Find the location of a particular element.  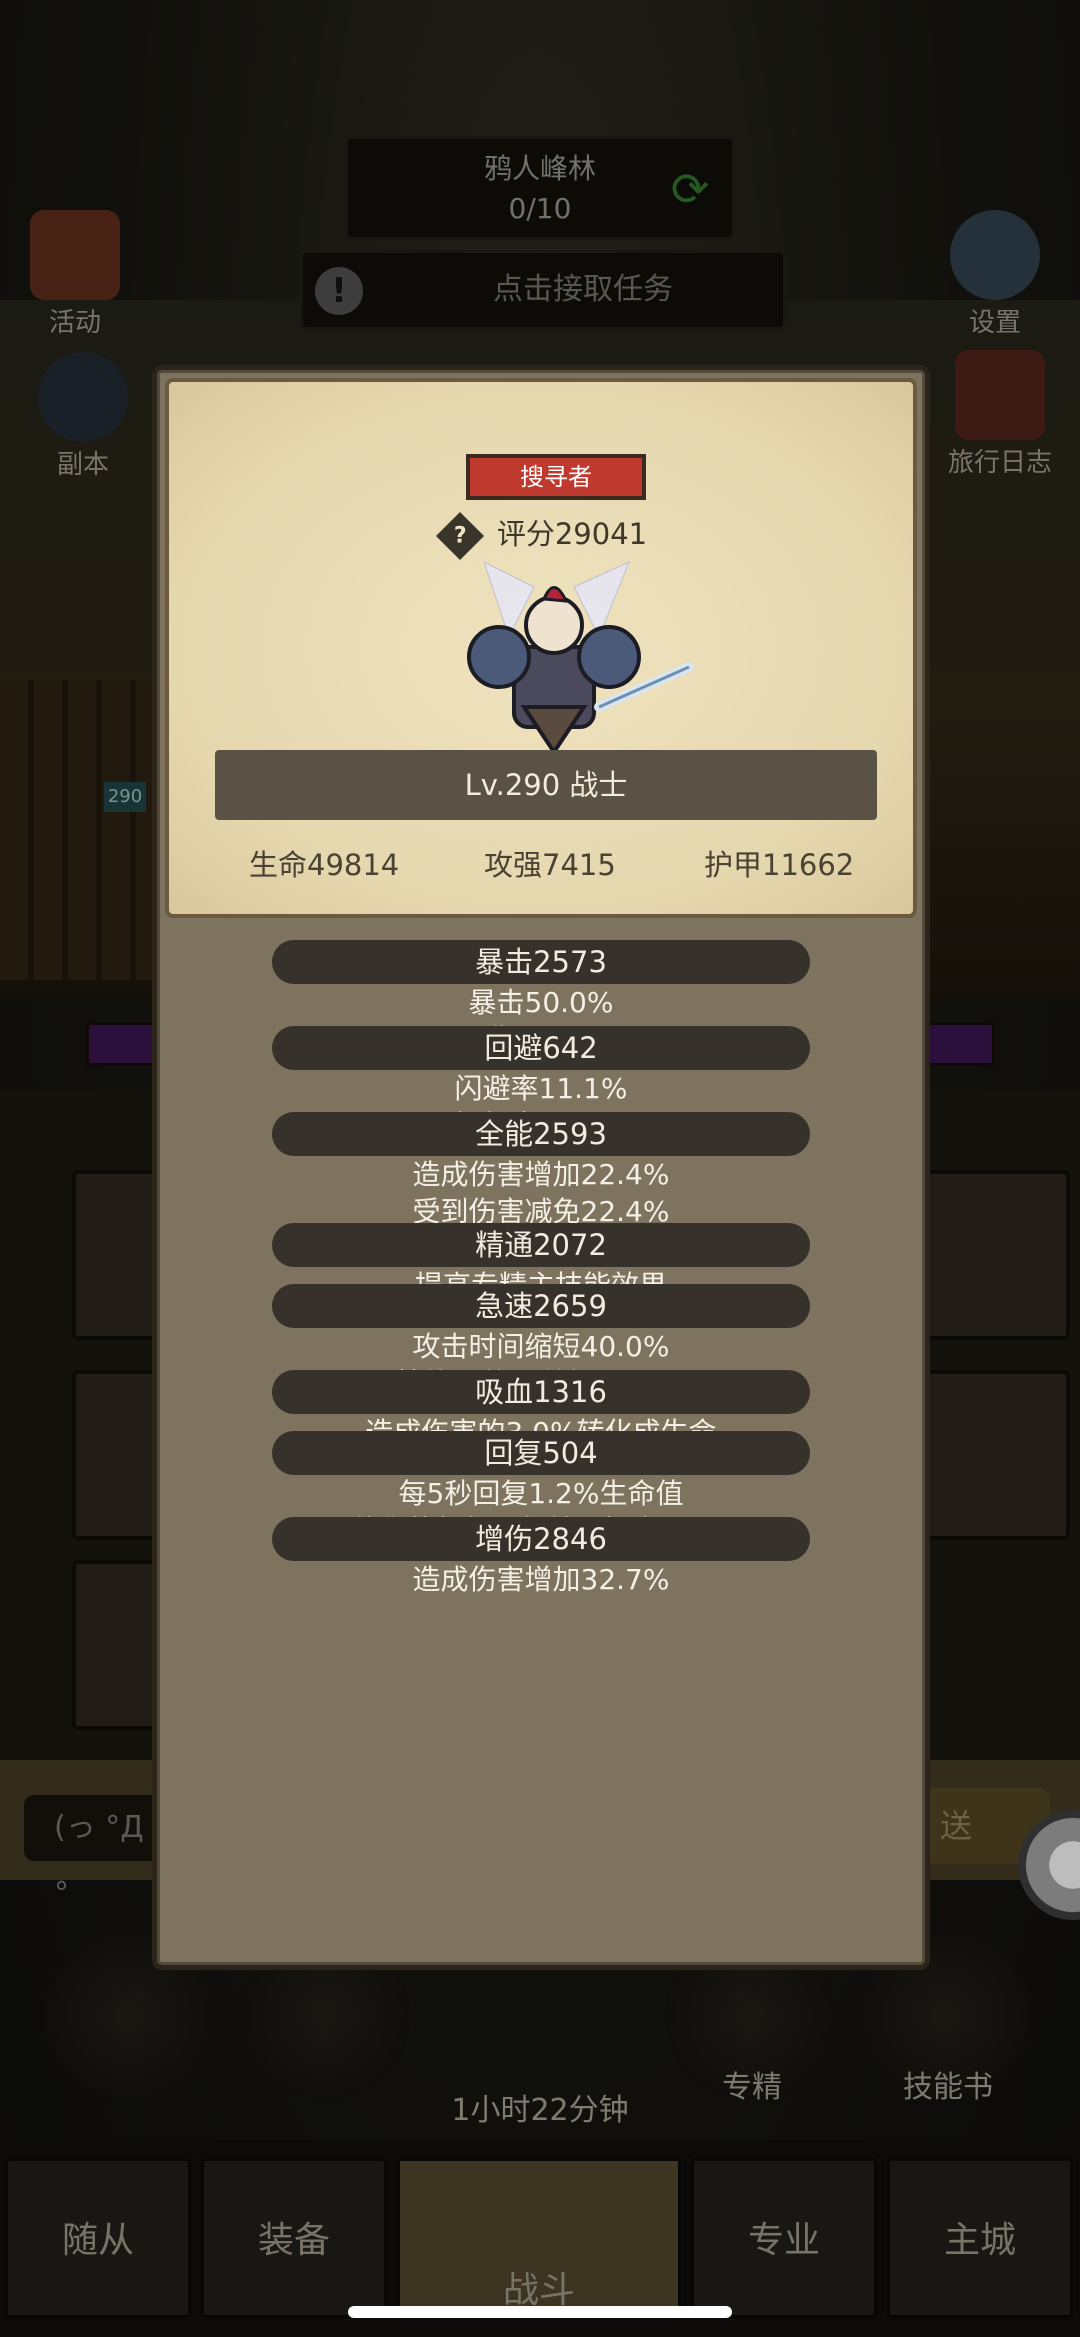

stat-detail: 造成伤害增加32.7% is located at coordinates (541, 1579).